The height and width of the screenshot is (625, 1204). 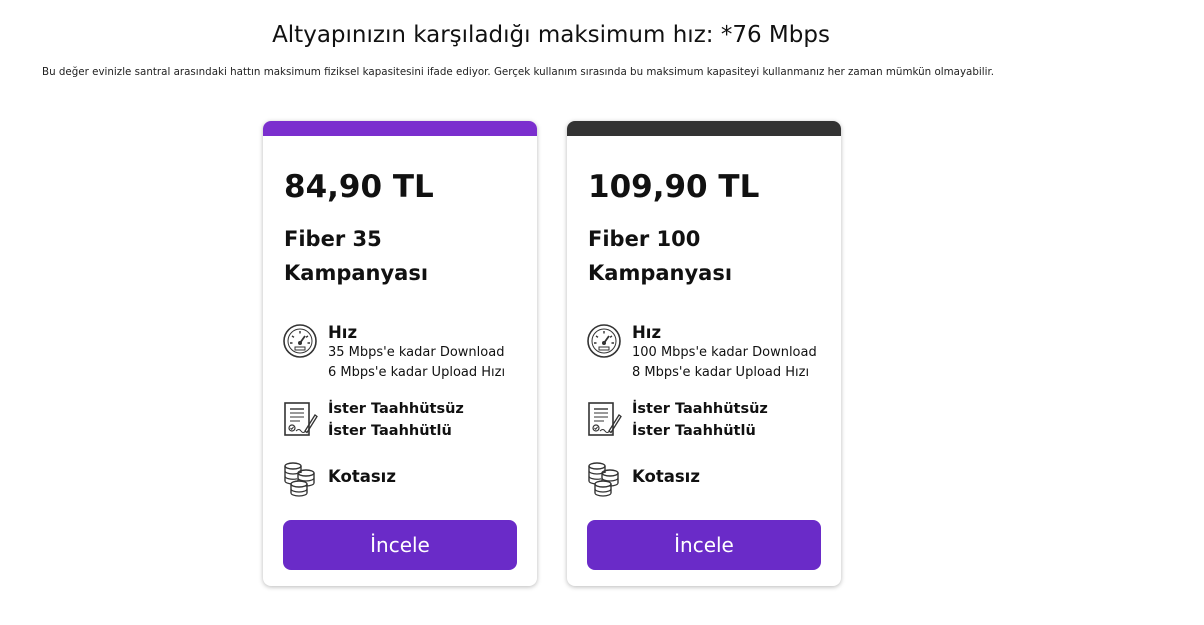 I want to click on plan-name: Fiber 100 Kampanyası, so click(x=660, y=256).